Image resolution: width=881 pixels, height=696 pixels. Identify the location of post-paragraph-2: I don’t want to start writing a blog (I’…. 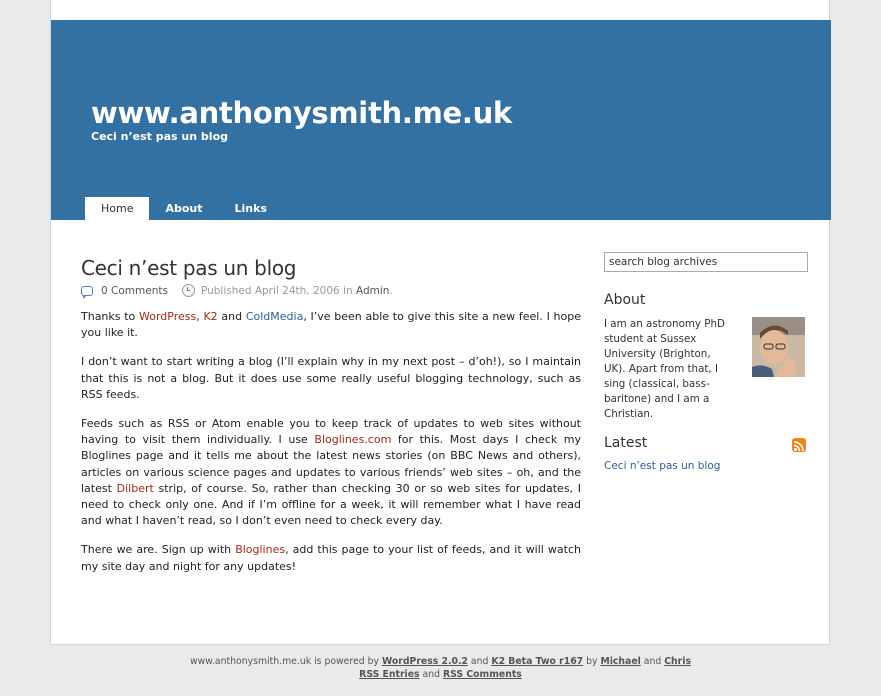
(331, 378).